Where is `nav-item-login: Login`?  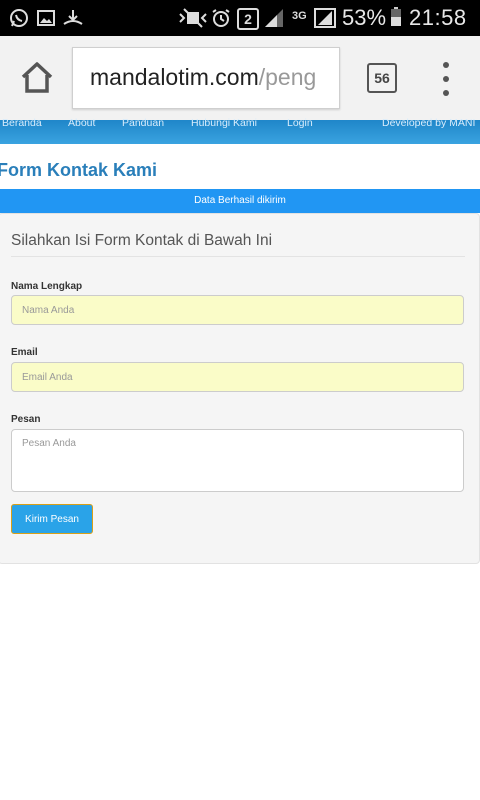 nav-item-login: Login is located at coordinates (300, 123).